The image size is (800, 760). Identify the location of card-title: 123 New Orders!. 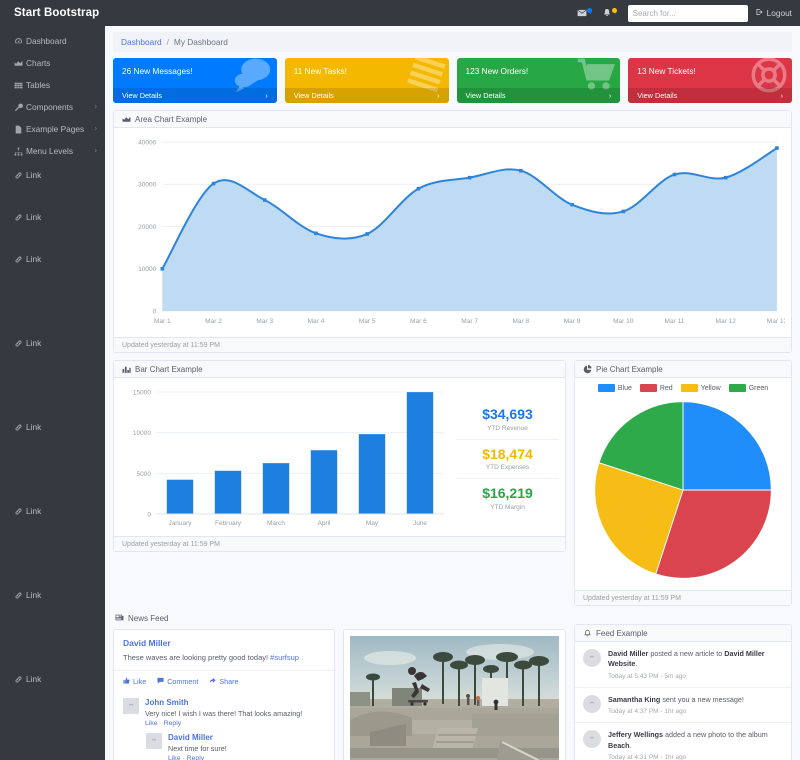
(497, 71).